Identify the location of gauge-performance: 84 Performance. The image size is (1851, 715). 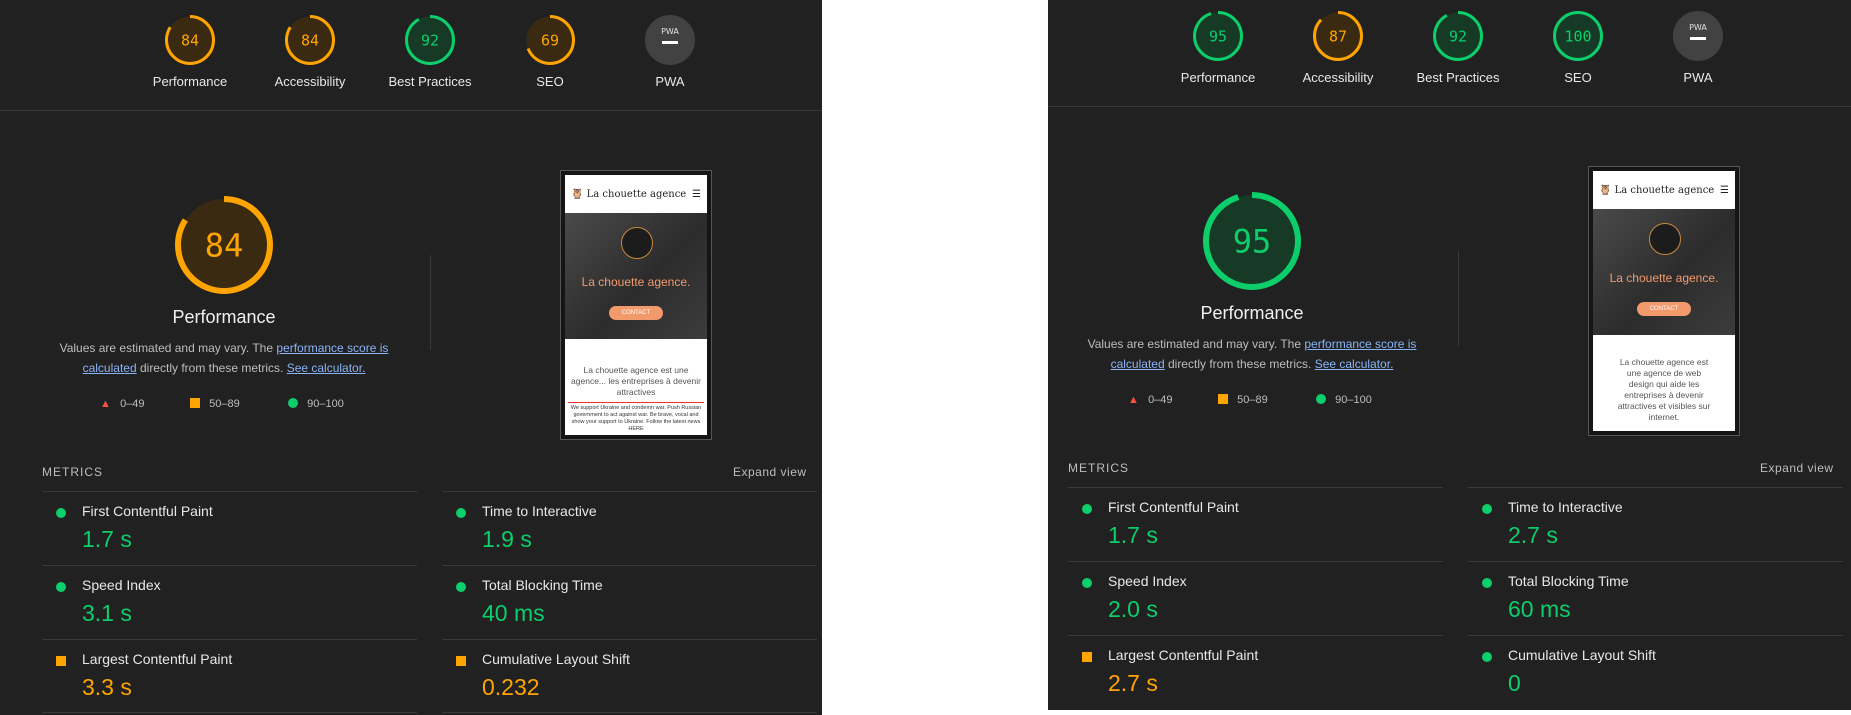
(190, 51).